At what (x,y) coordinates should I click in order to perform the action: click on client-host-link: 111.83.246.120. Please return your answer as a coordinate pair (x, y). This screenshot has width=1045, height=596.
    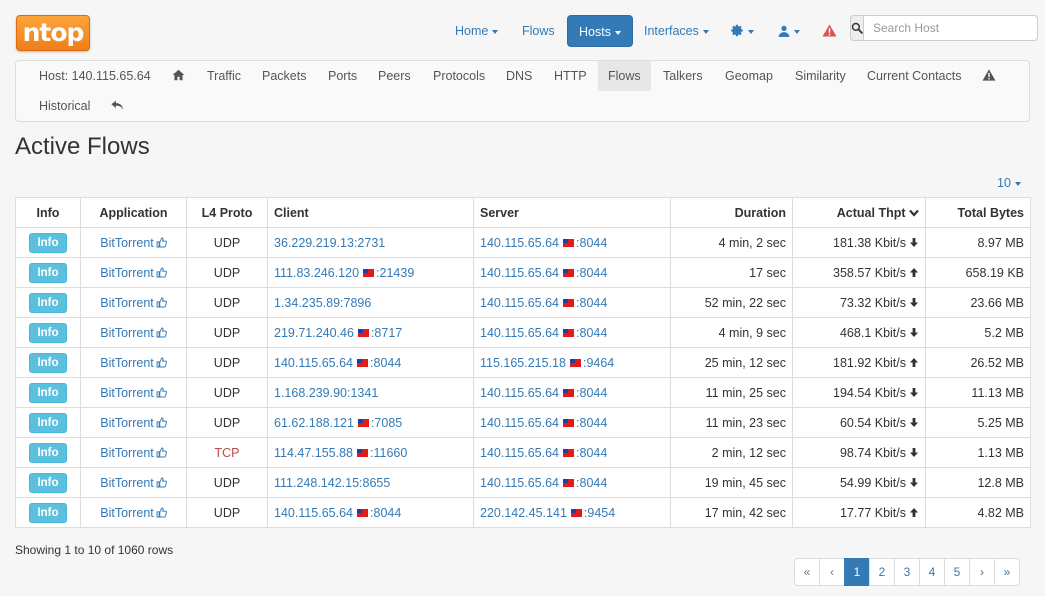
    Looking at the image, I should click on (316, 273).